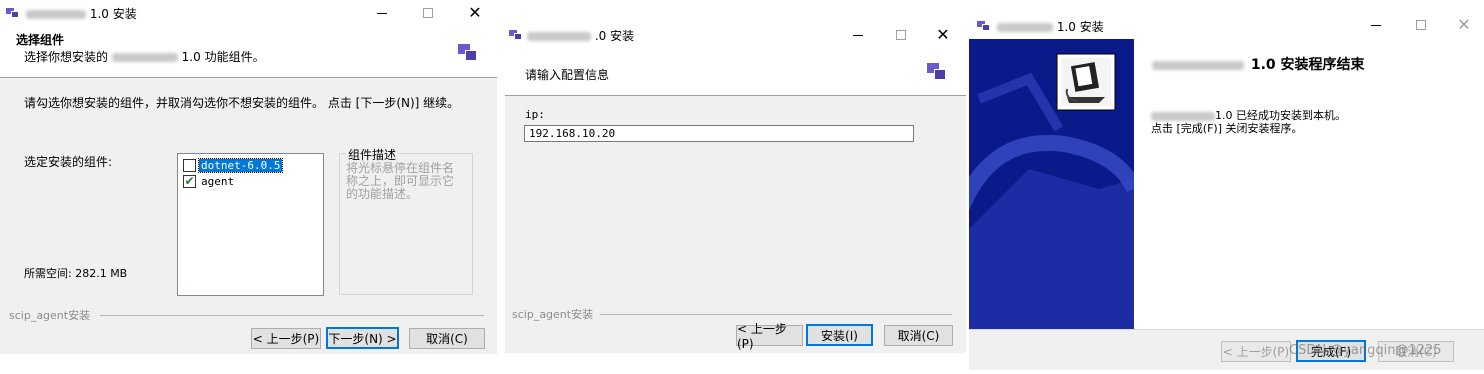 This screenshot has width=1484, height=374. Describe the element at coordinates (218, 181) in the screenshot. I see `component-label-agent: agent` at that location.